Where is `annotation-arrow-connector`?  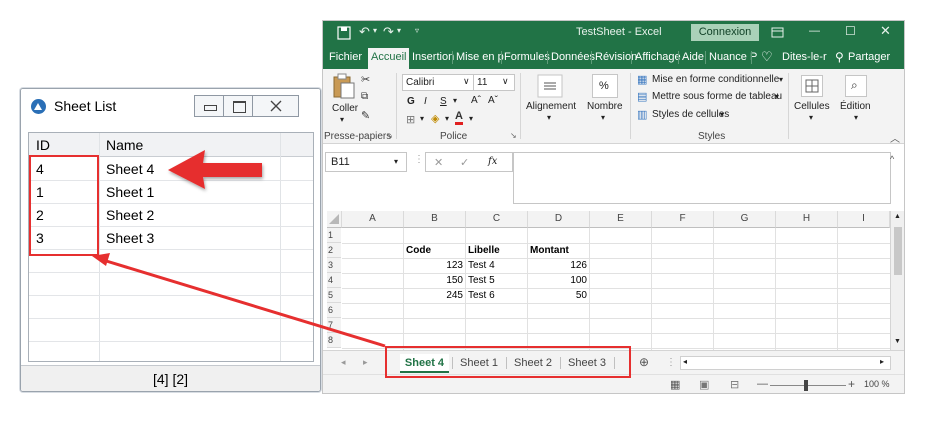
annotation-arrow-connector is located at coordinates (239, 300).